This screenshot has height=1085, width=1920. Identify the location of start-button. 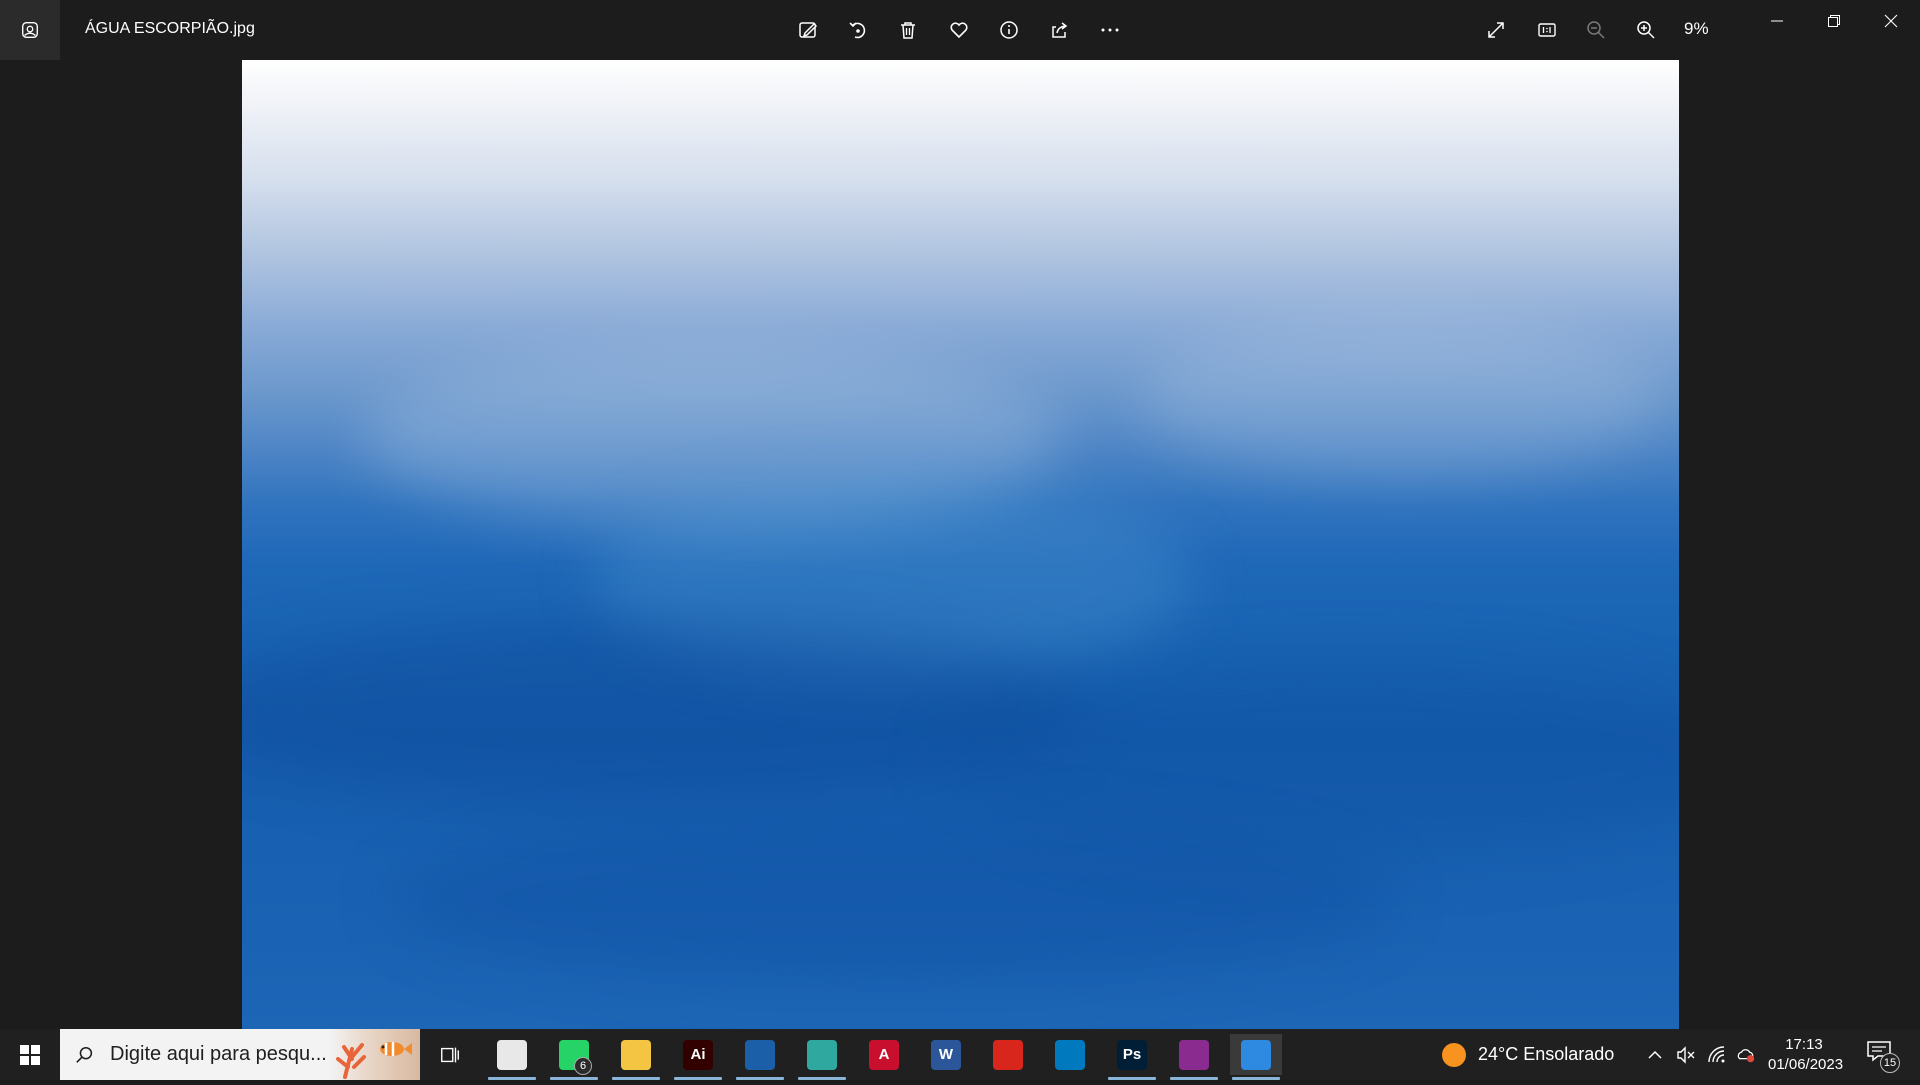
(30, 1054).